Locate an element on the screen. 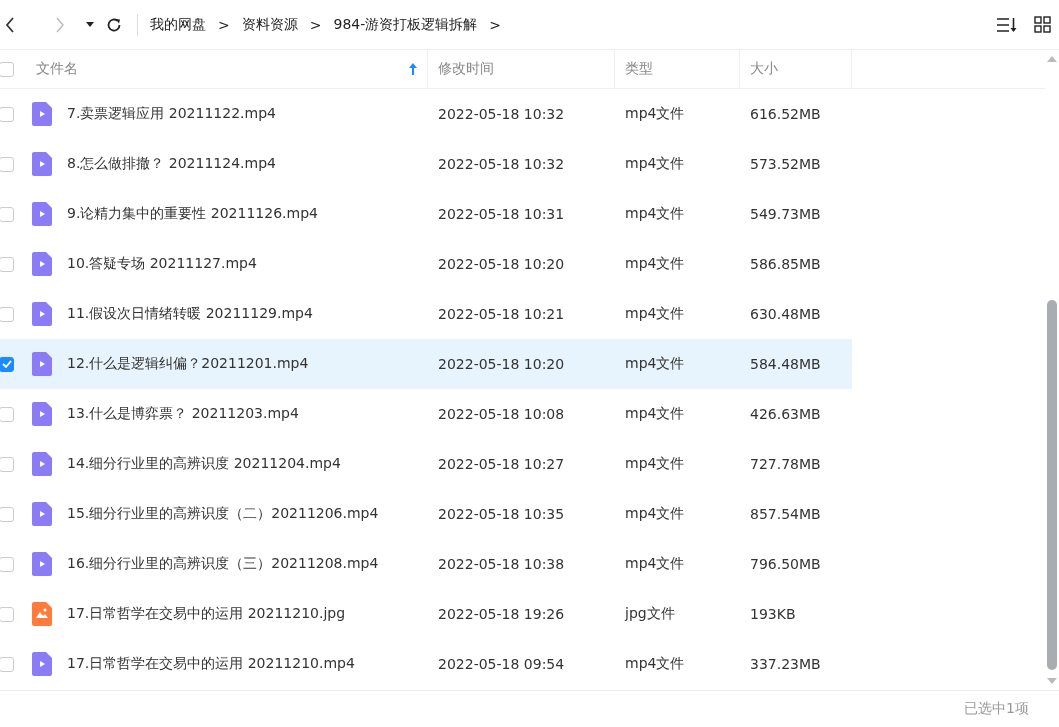 Image resolution: width=1059 pixels, height=727 pixels. forward-icon is located at coordinates (60, 24).